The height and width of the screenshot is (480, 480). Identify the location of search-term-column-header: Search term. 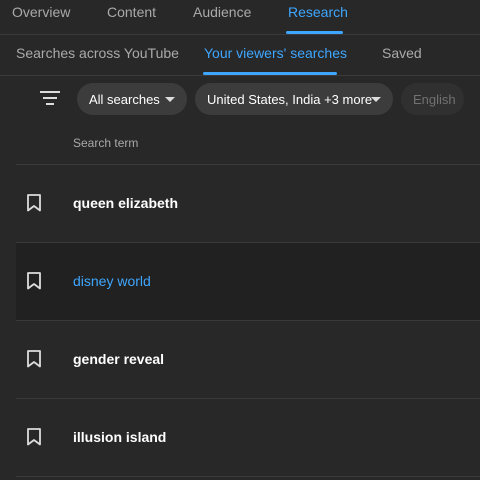
(106, 143).